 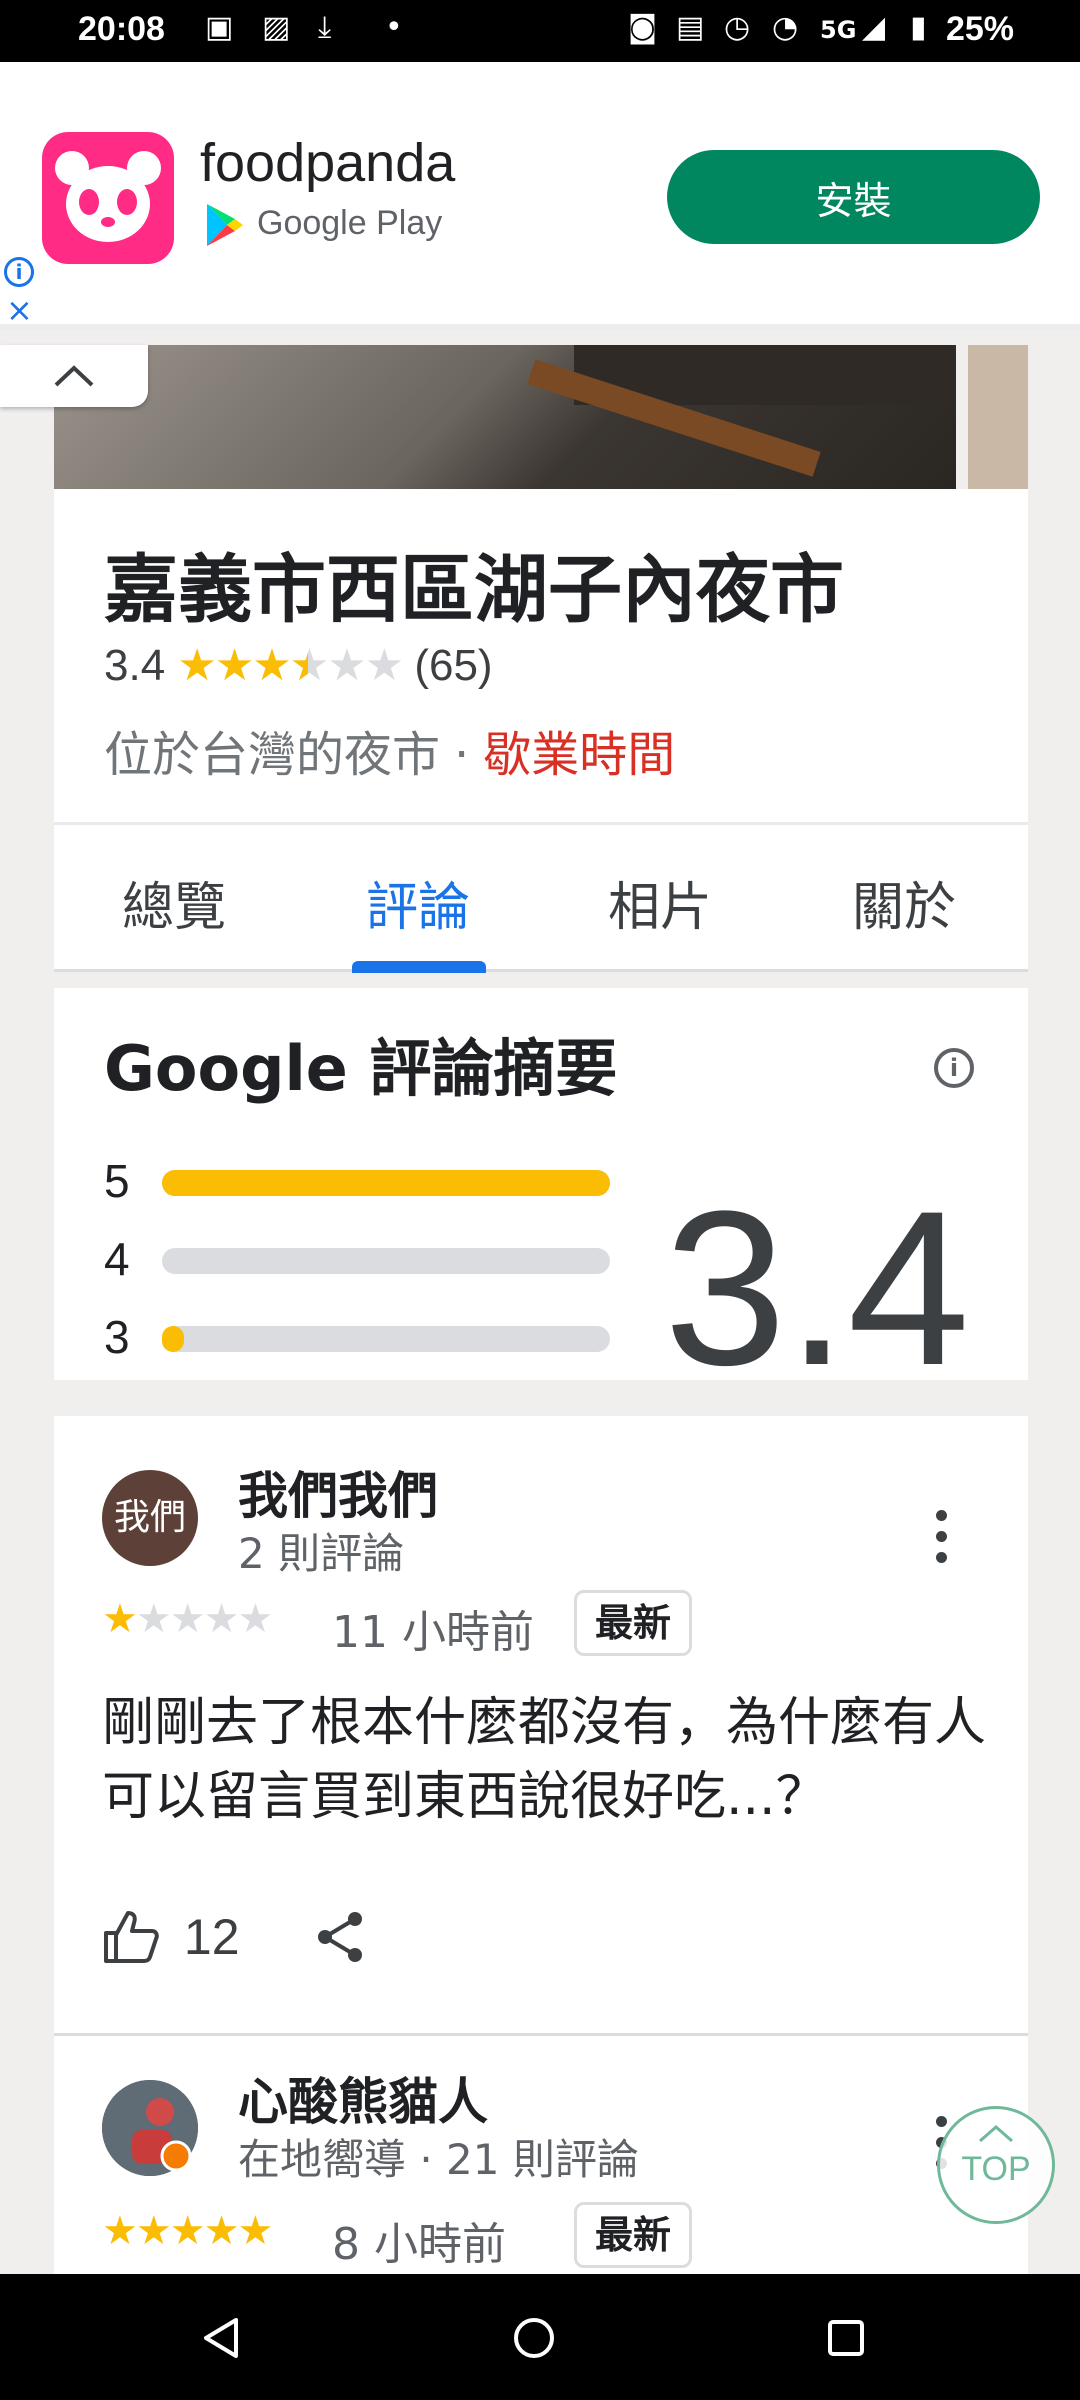 I want to click on tab-photos: 相片, so click(x=660, y=902).